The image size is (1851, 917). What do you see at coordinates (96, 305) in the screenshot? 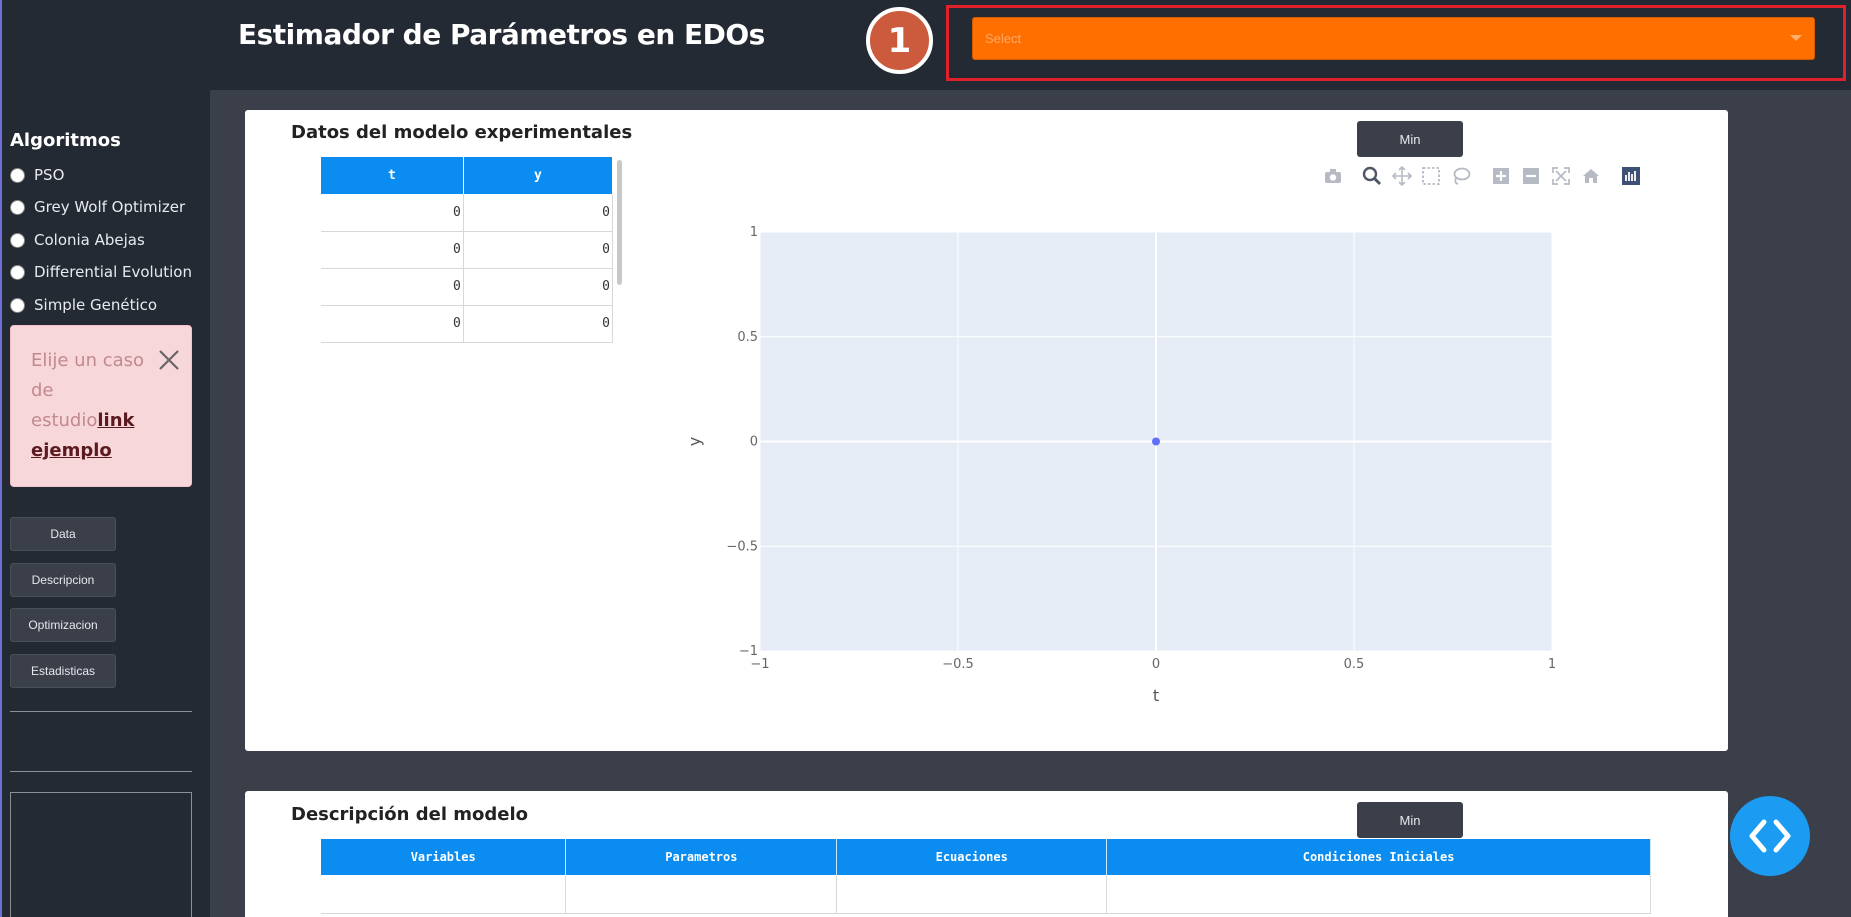
I see `radio-label: Simple Genético` at bounding box center [96, 305].